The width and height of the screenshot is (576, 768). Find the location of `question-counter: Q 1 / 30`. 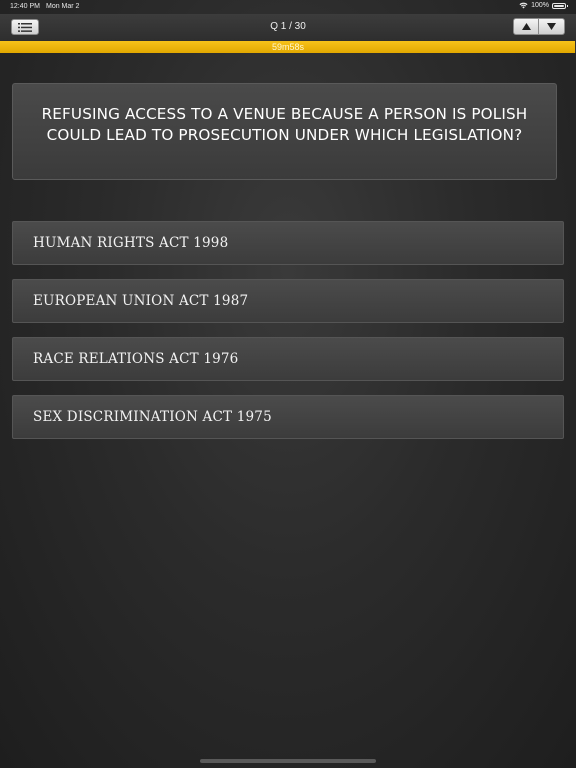

question-counter: Q 1 / 30 is located at coordinates (288, 26).